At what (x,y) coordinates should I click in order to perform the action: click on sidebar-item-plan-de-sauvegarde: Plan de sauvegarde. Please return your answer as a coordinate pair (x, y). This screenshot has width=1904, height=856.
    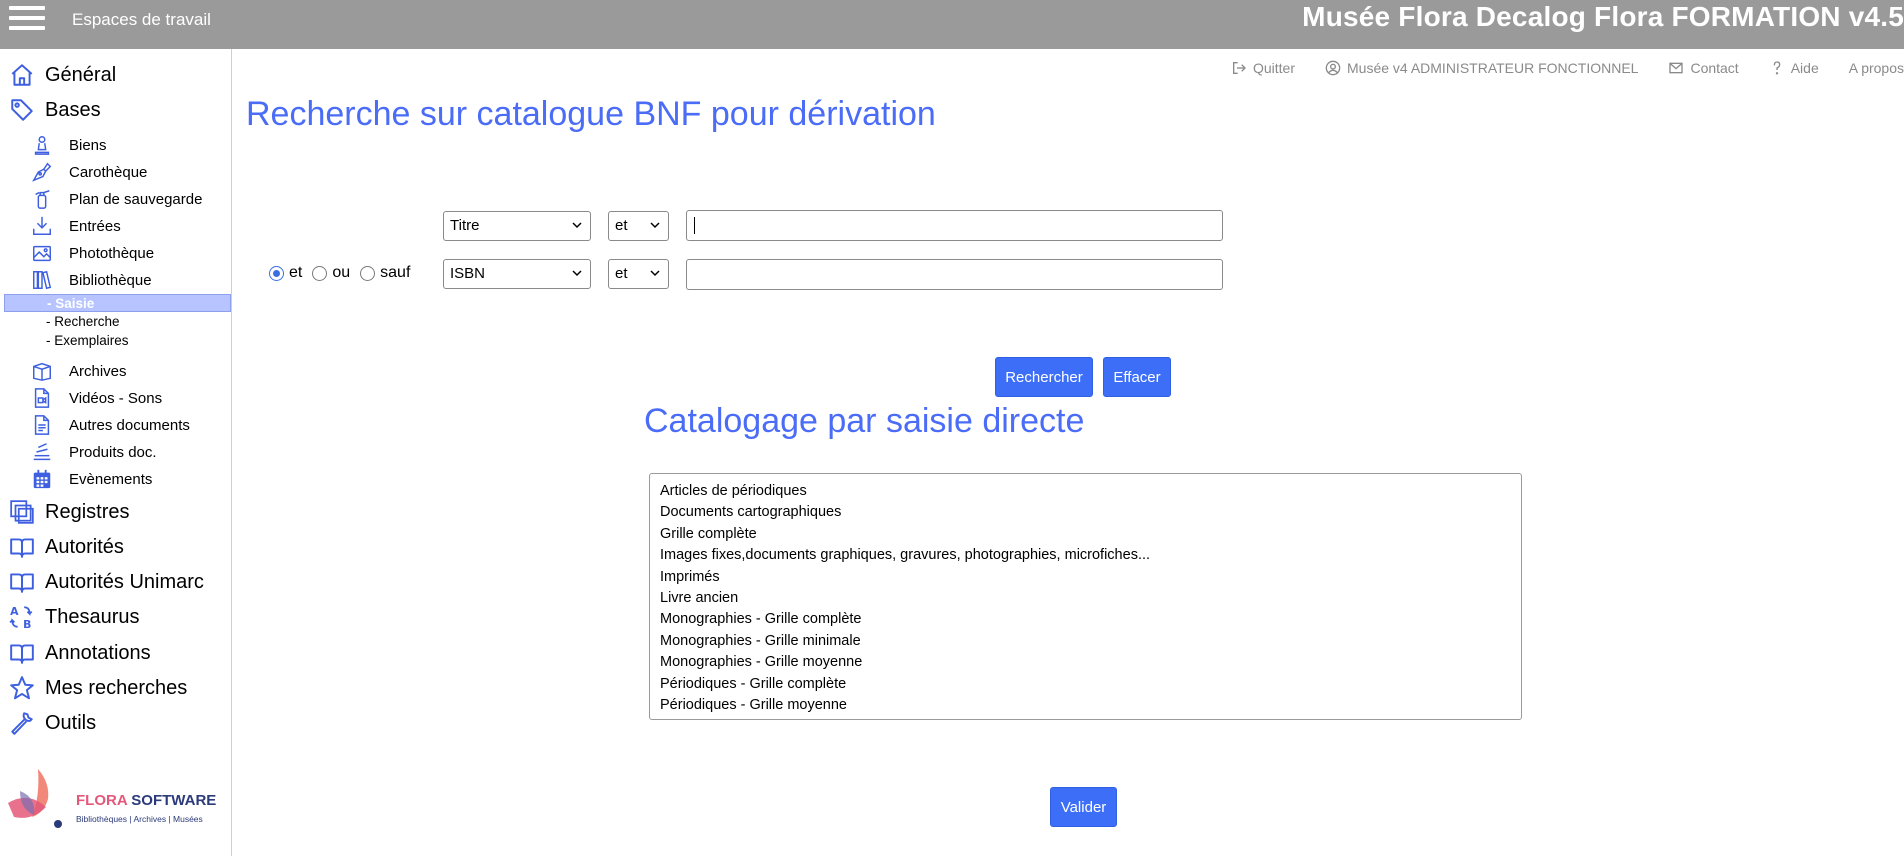
    Looking at the image, I should click on (115, 200).